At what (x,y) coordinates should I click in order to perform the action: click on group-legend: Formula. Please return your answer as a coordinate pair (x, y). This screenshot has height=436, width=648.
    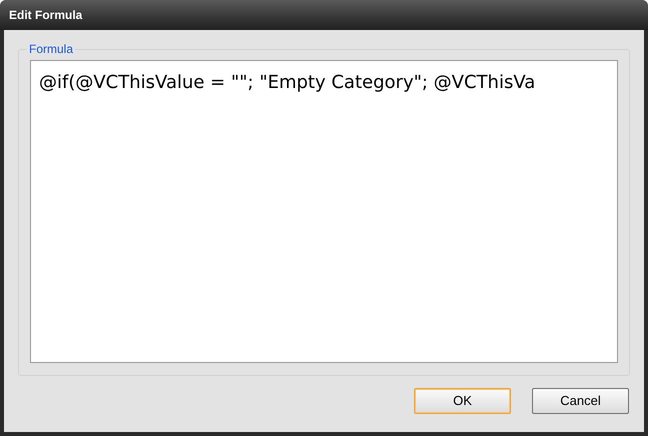
    Looking at the image, I should click on (51, 49).